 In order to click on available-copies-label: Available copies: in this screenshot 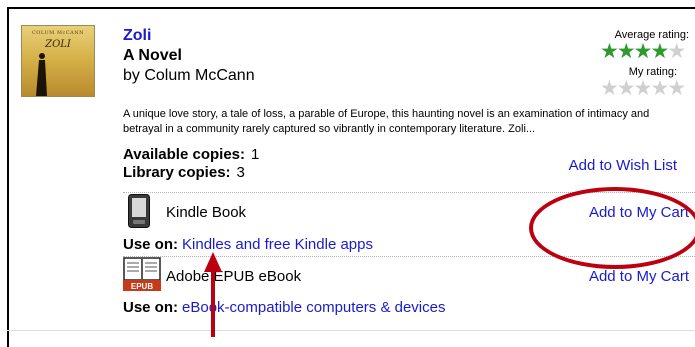, I will do `click(184, 154)`.